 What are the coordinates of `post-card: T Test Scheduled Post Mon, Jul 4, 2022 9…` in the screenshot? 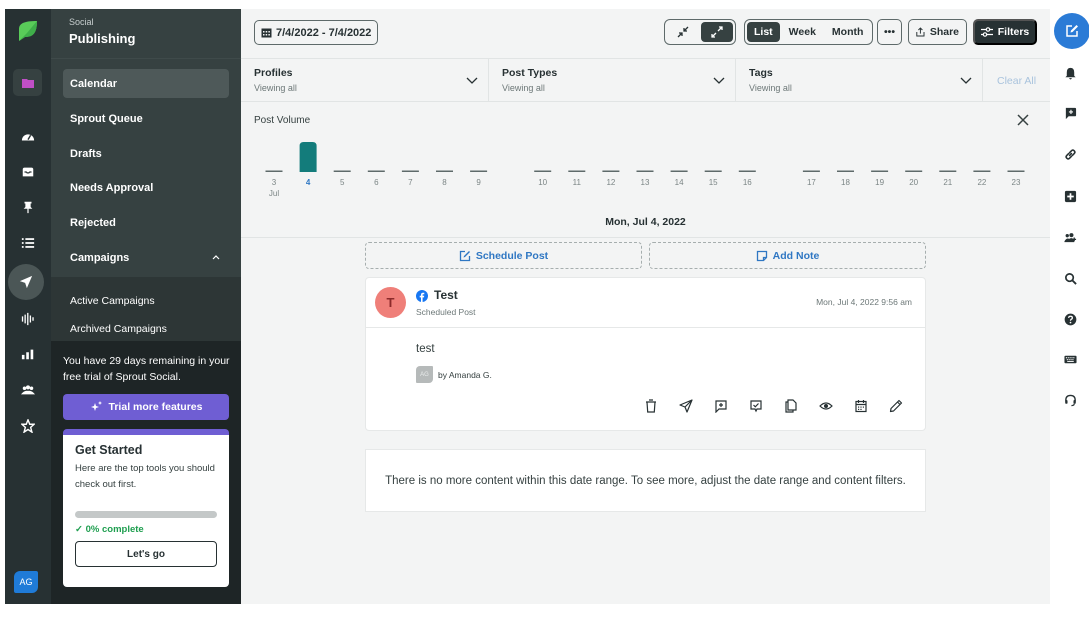 It's located at (645, 354).